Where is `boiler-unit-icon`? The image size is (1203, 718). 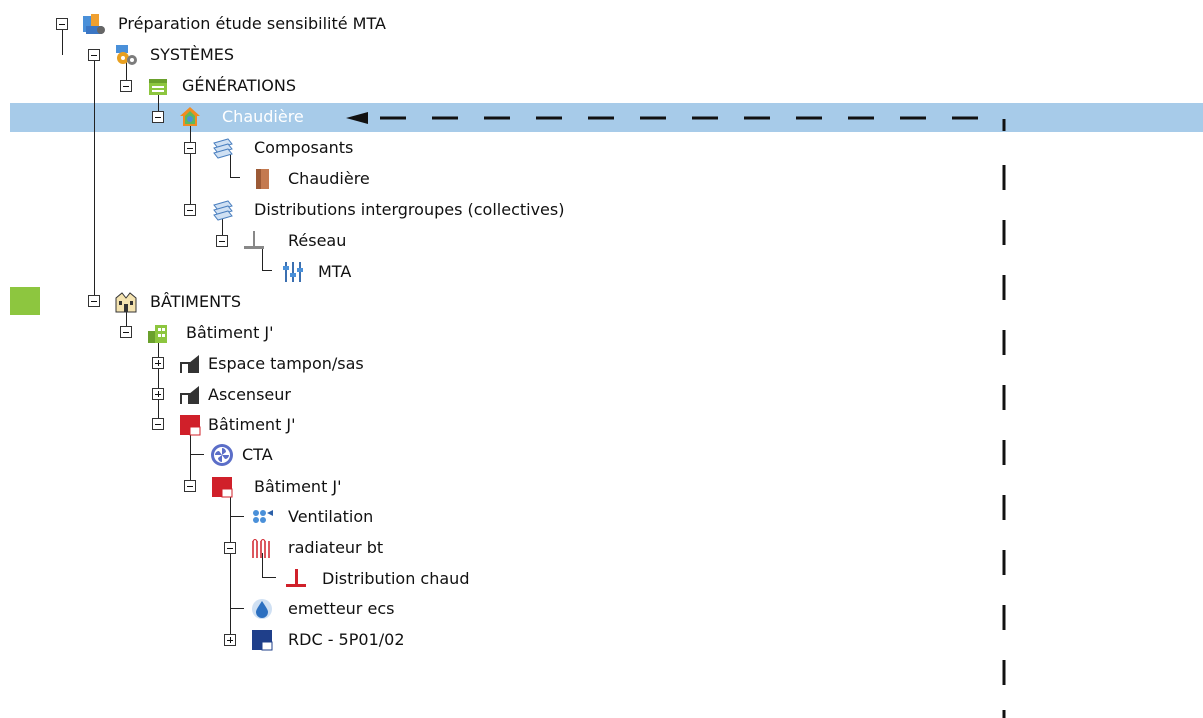 boiler-unit-icon is located at coordinates (262, 179).